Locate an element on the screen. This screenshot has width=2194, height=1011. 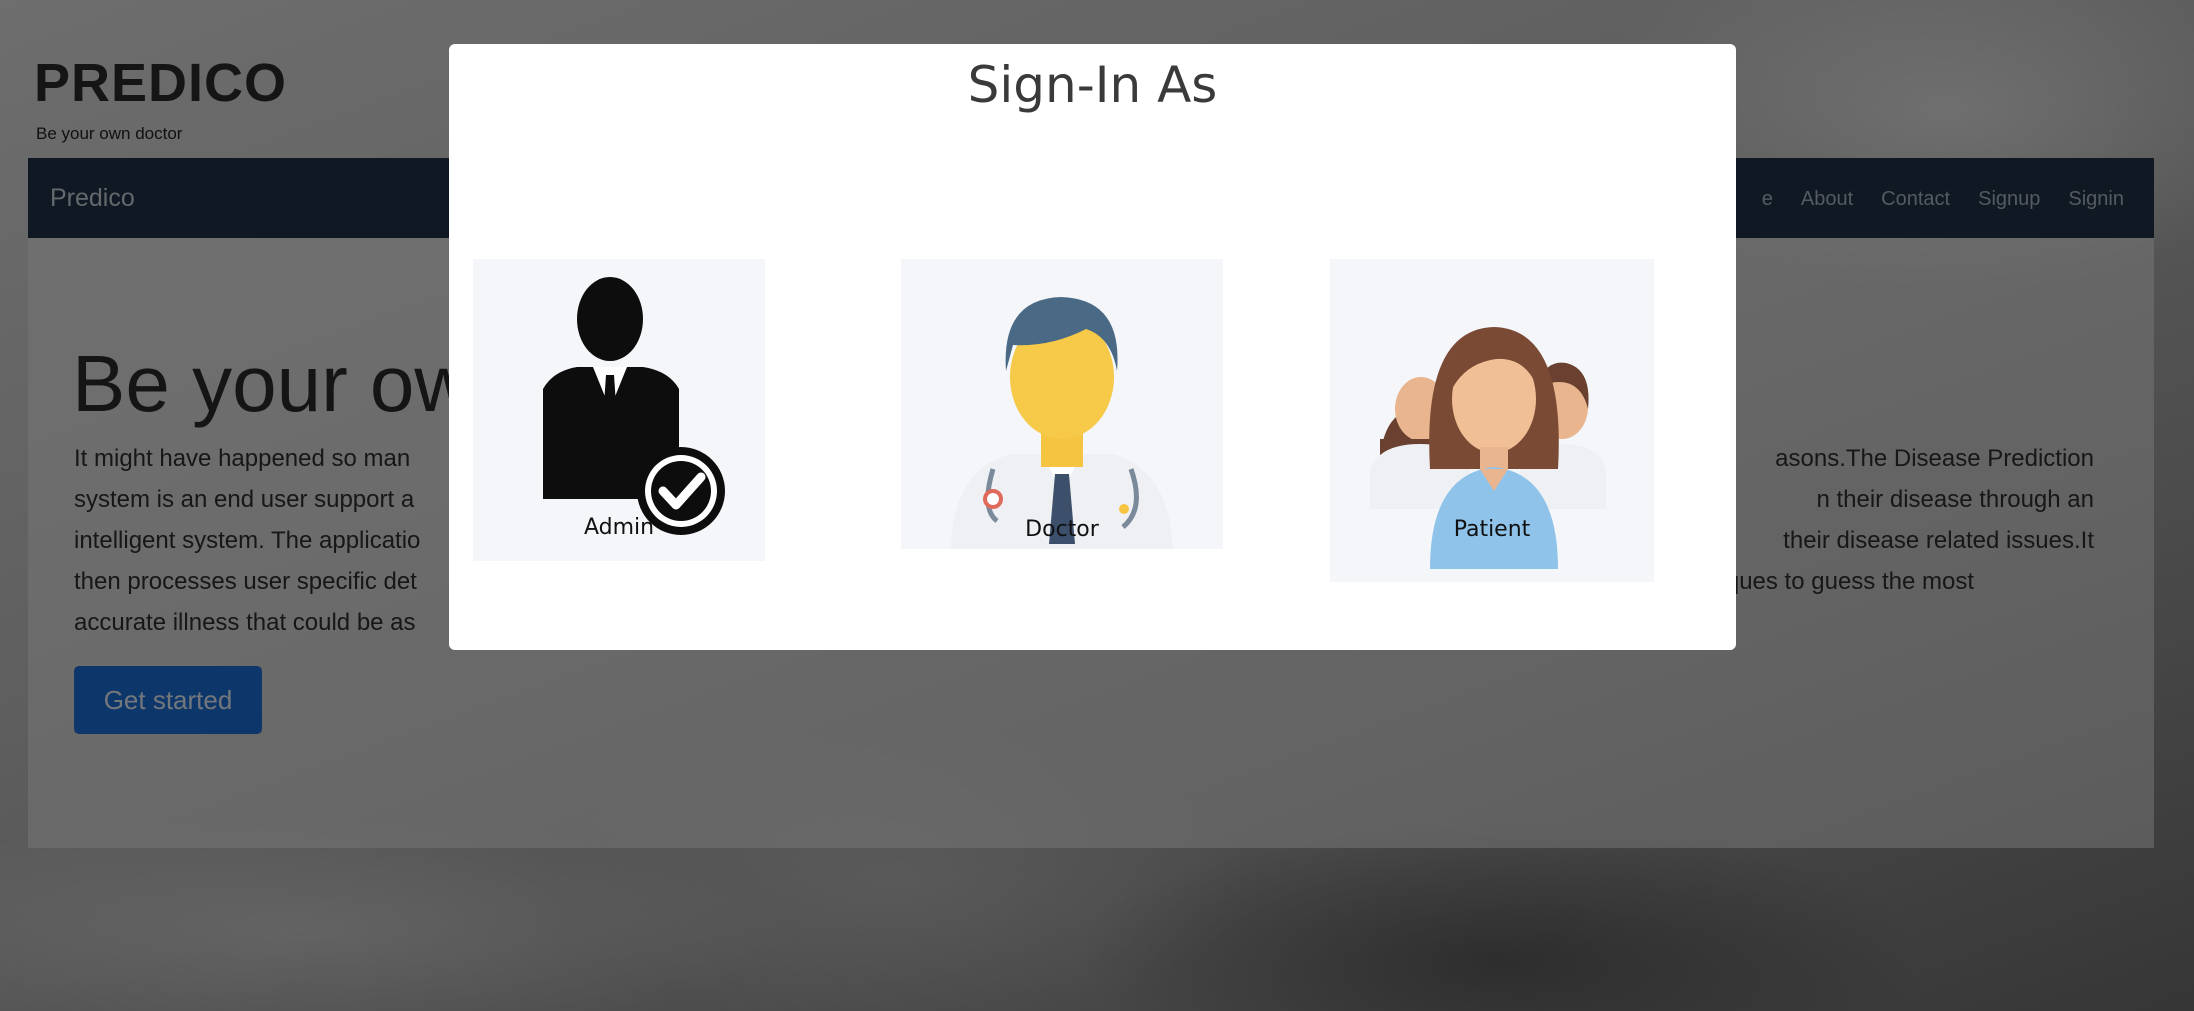
modal-title: Sign-In As is located at coordinates (1092, 85).